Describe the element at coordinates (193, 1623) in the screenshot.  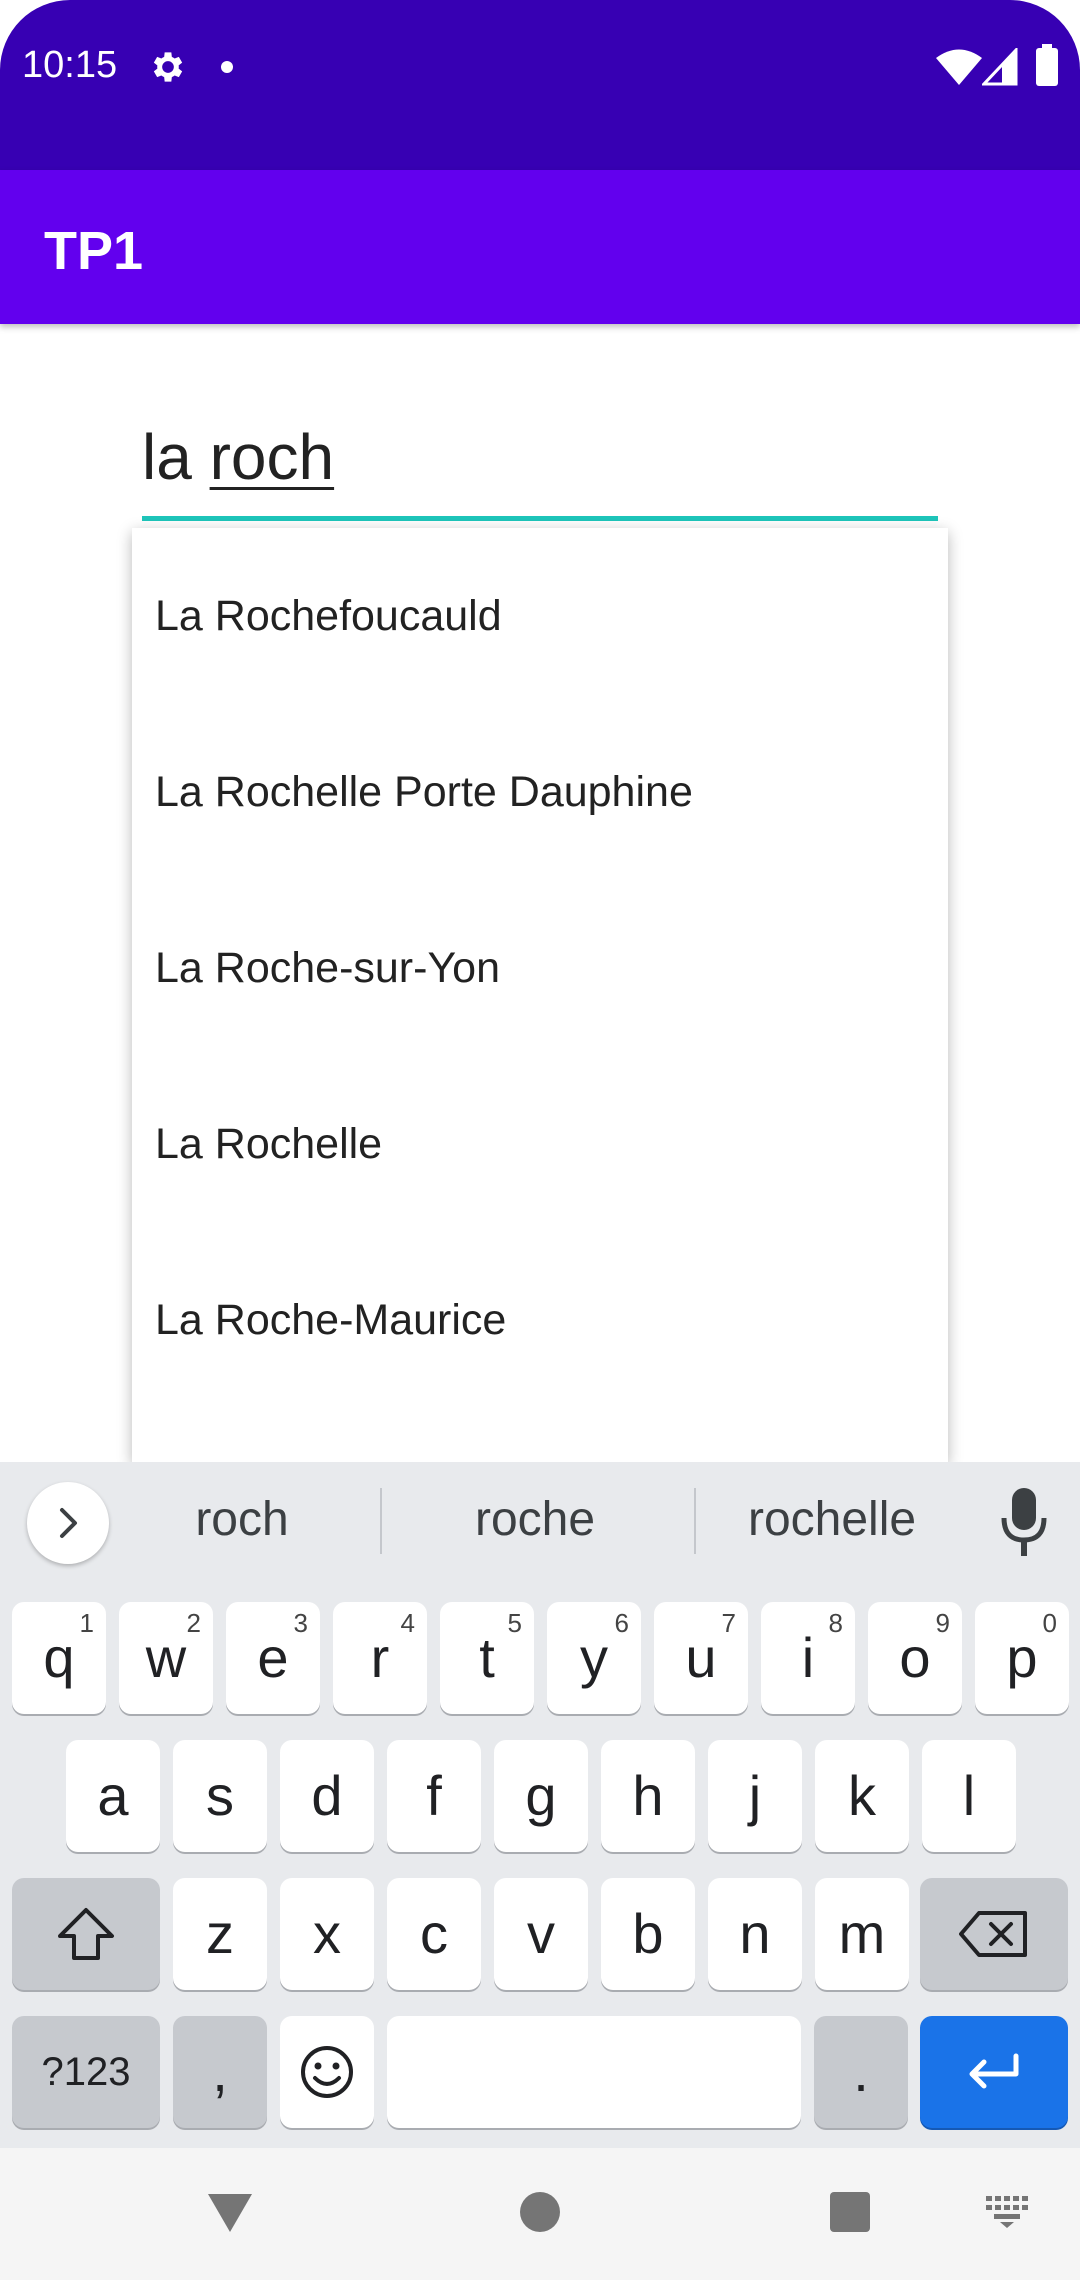
I see `key-hint: 2` at that location.